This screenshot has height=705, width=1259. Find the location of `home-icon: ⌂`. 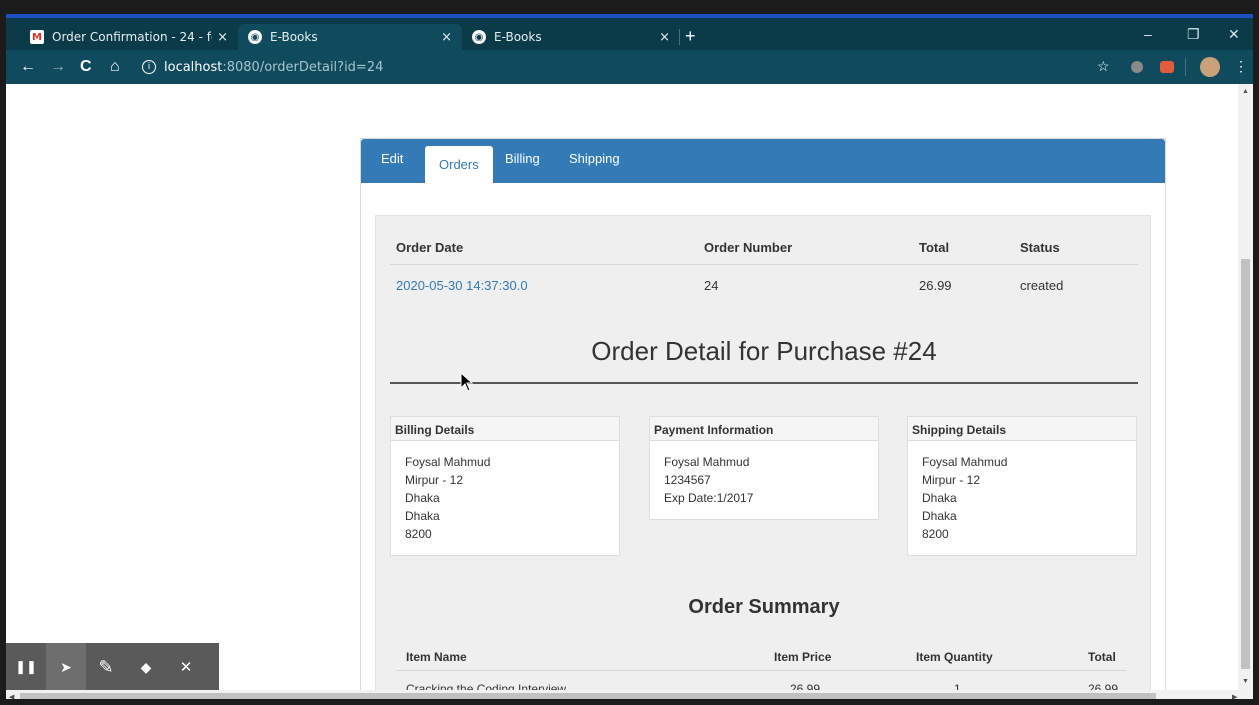

home-icon: ⌂ is located at coordinates (115, 67).